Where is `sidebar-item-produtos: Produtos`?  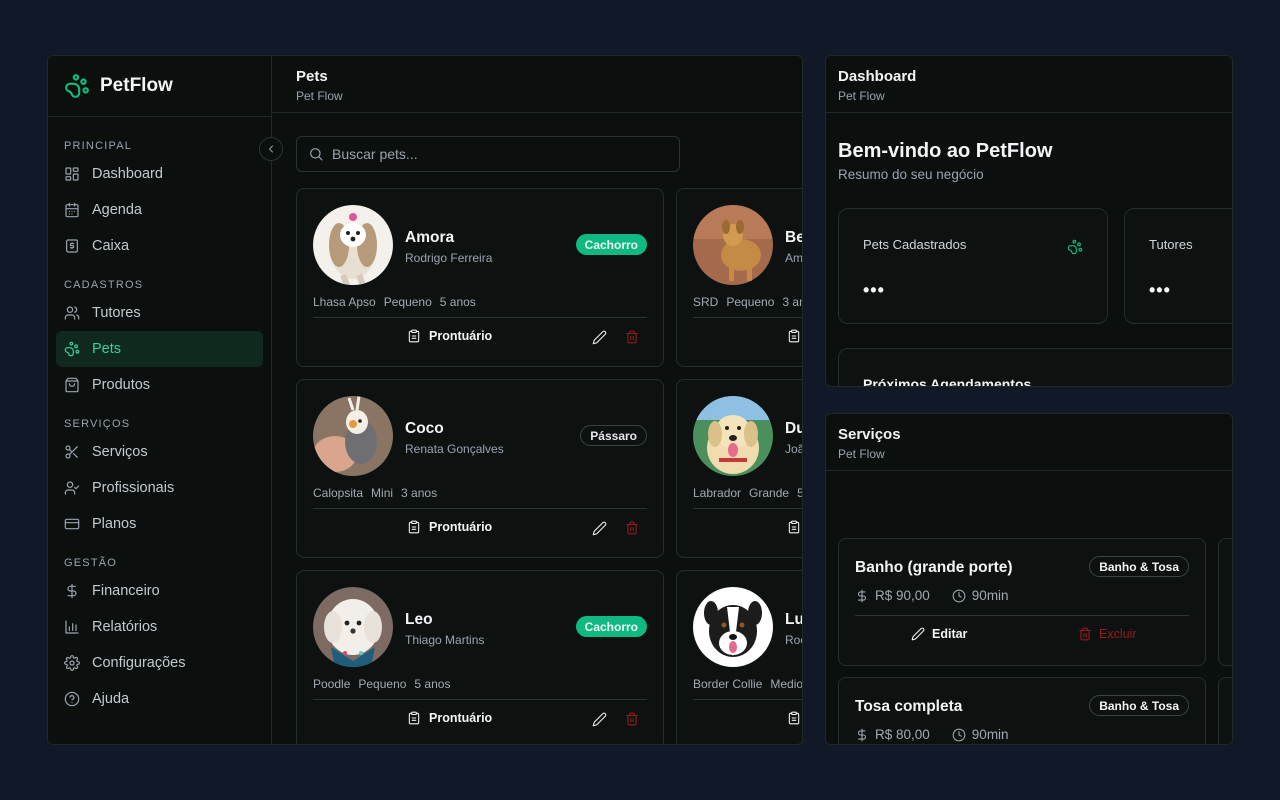 sidebar-item-produtos: Produtos is located at coordinates (159, 385).